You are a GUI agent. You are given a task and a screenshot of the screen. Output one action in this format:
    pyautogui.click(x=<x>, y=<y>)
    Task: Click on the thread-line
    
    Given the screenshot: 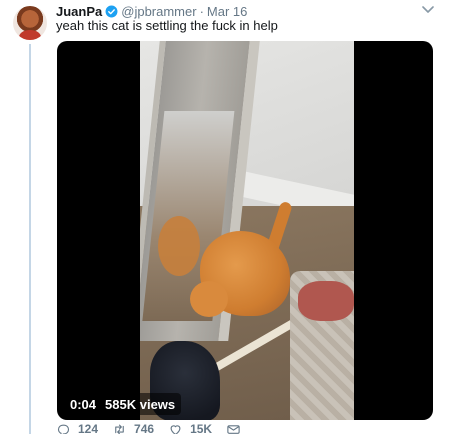 What is the action you would take?
    pyautogui.click(x=30, y=239)
    